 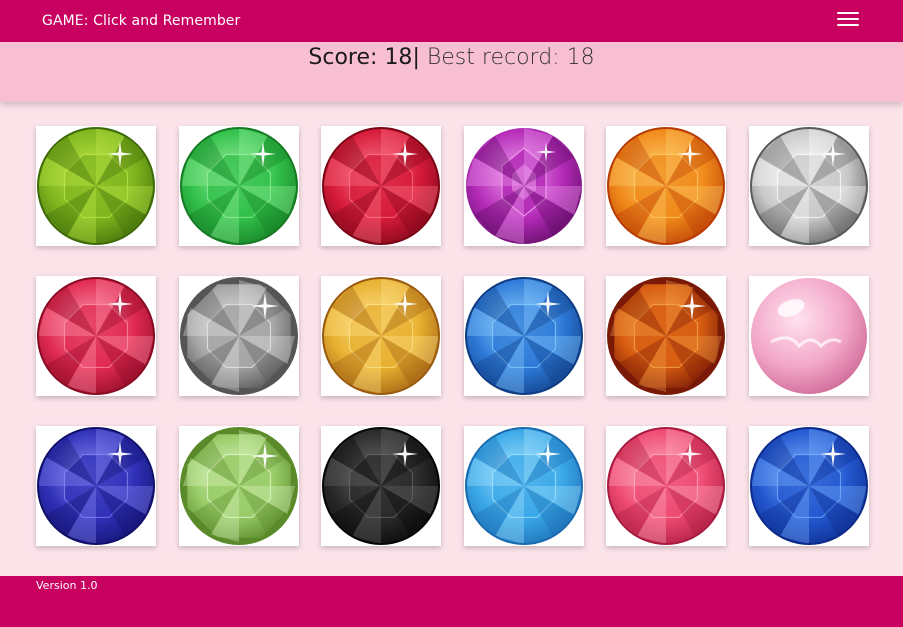 I want to click on orange-gem-icon, so click(x=666, y=186).